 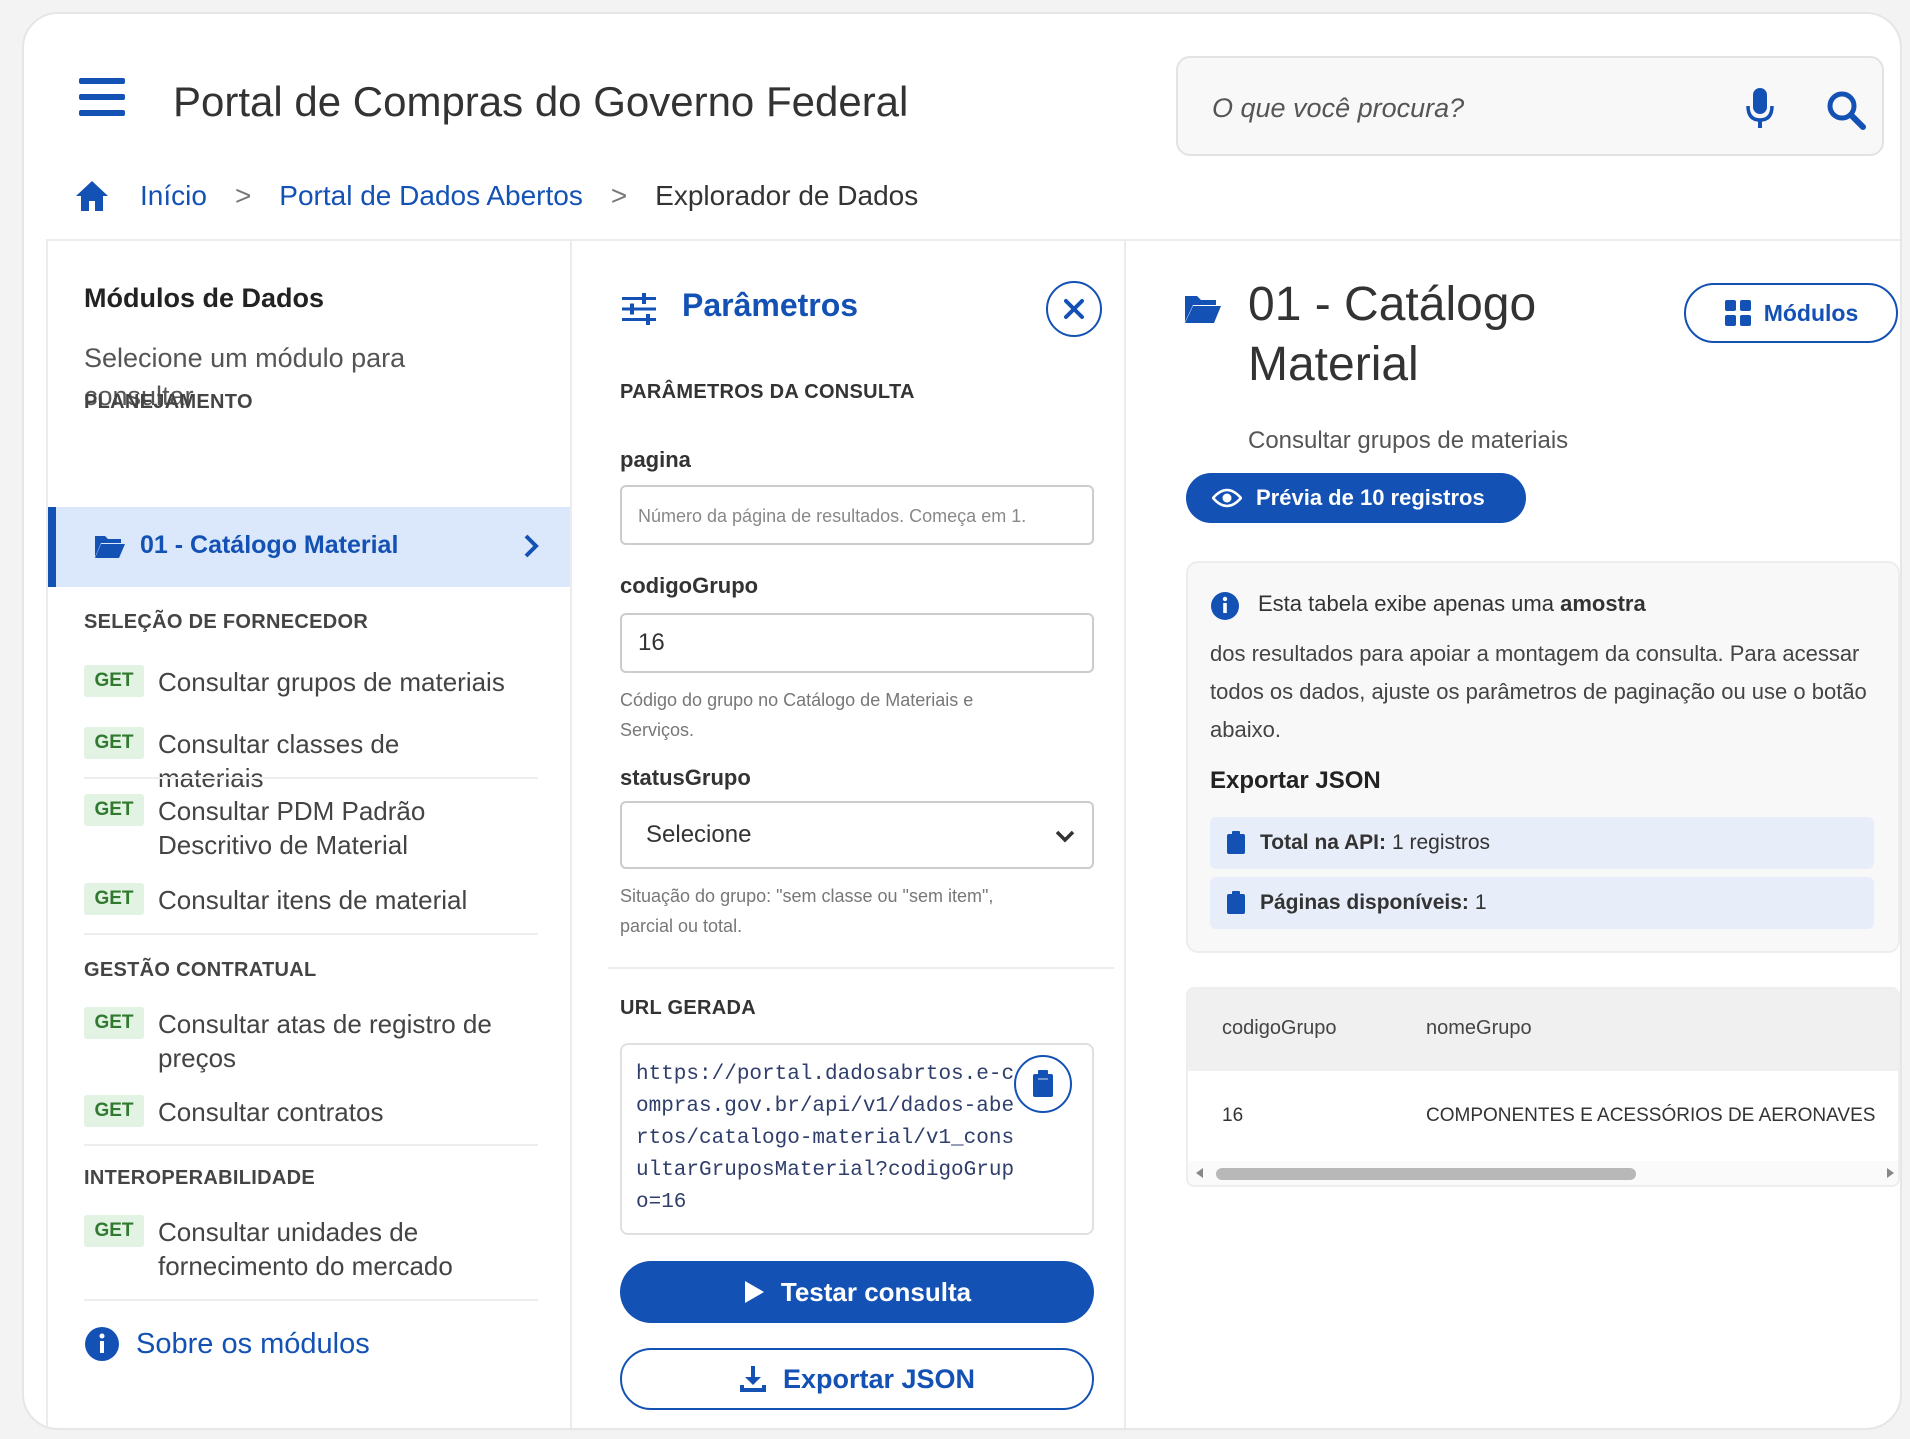 I want to click on api-item-itens-material: GET Consultar itens de material, so click(x=311, y=903).